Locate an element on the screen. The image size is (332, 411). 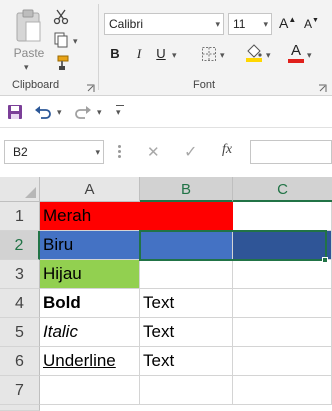
cell-b5: Text is located at coordinates (186, 332).